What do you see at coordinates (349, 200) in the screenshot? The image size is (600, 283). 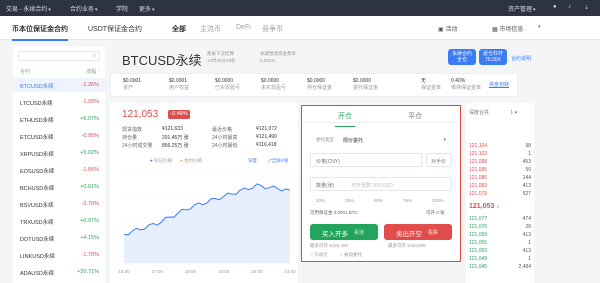 I see `percent-option: 25%` at bounding box center [349, 200].